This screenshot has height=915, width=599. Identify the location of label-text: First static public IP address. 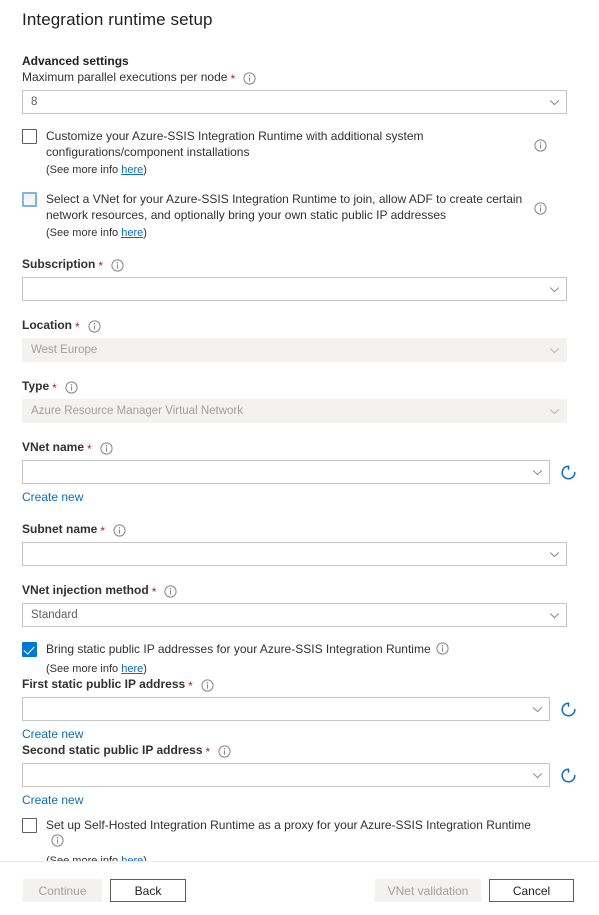
(104, 684).